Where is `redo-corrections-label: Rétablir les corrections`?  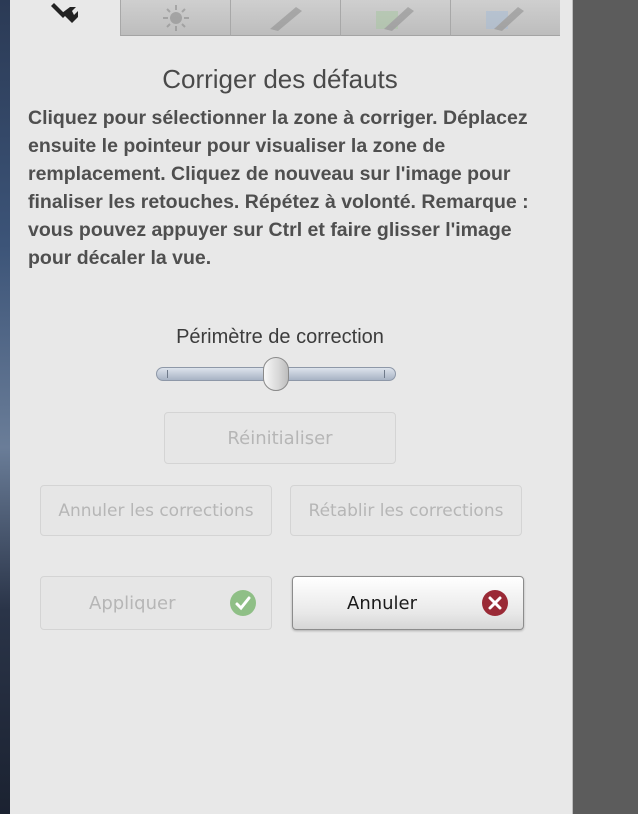 redo-corrections-label: Rétablir les corrections is located at coordinates (406, 510).